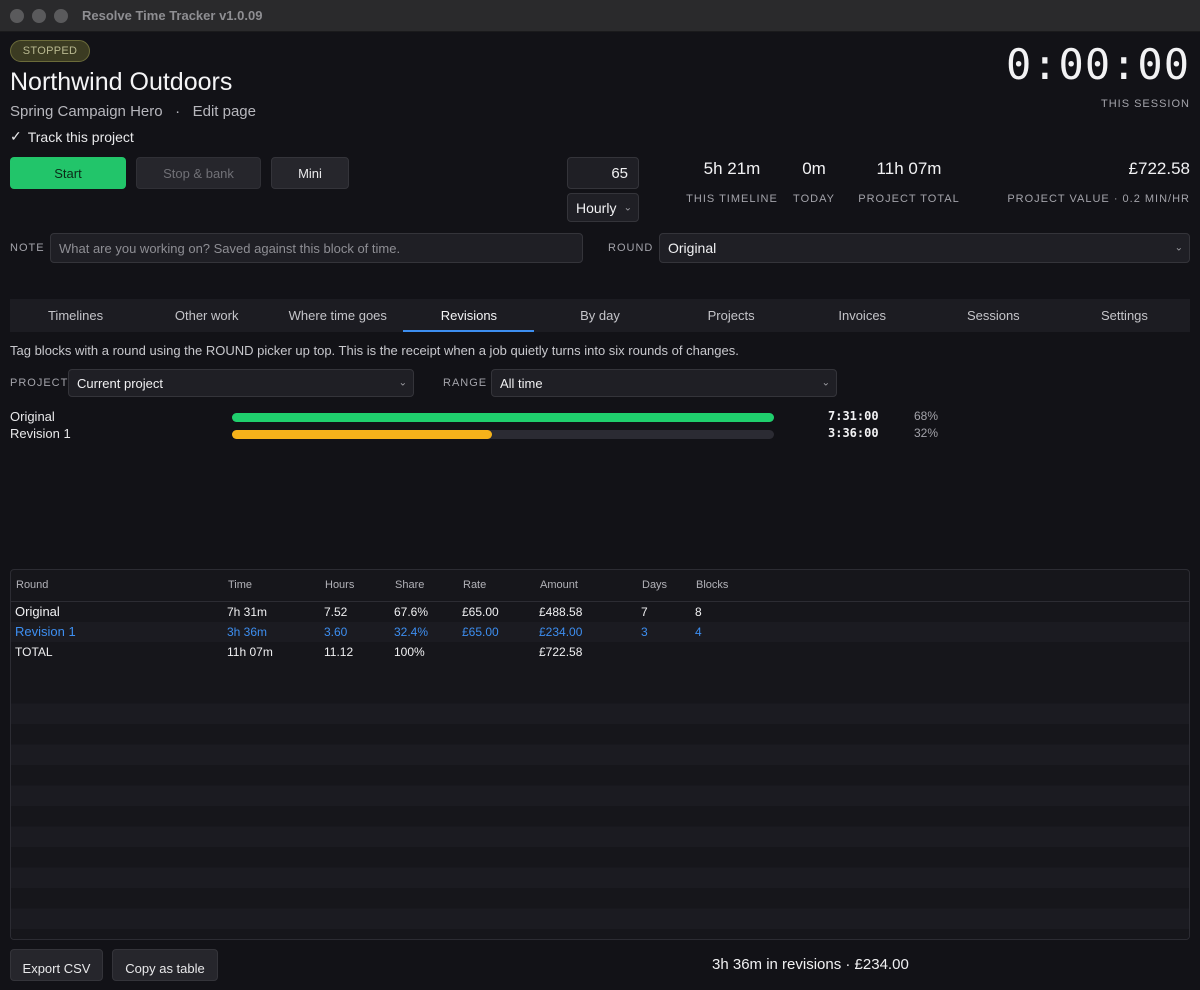 Image resolution: width=1200 pixels, height=990 pixels. Describe the element at coordinates (600, 16) in the screenshot. I see `title-bar: Resolve Time Tracker v1.0.09` at that location.